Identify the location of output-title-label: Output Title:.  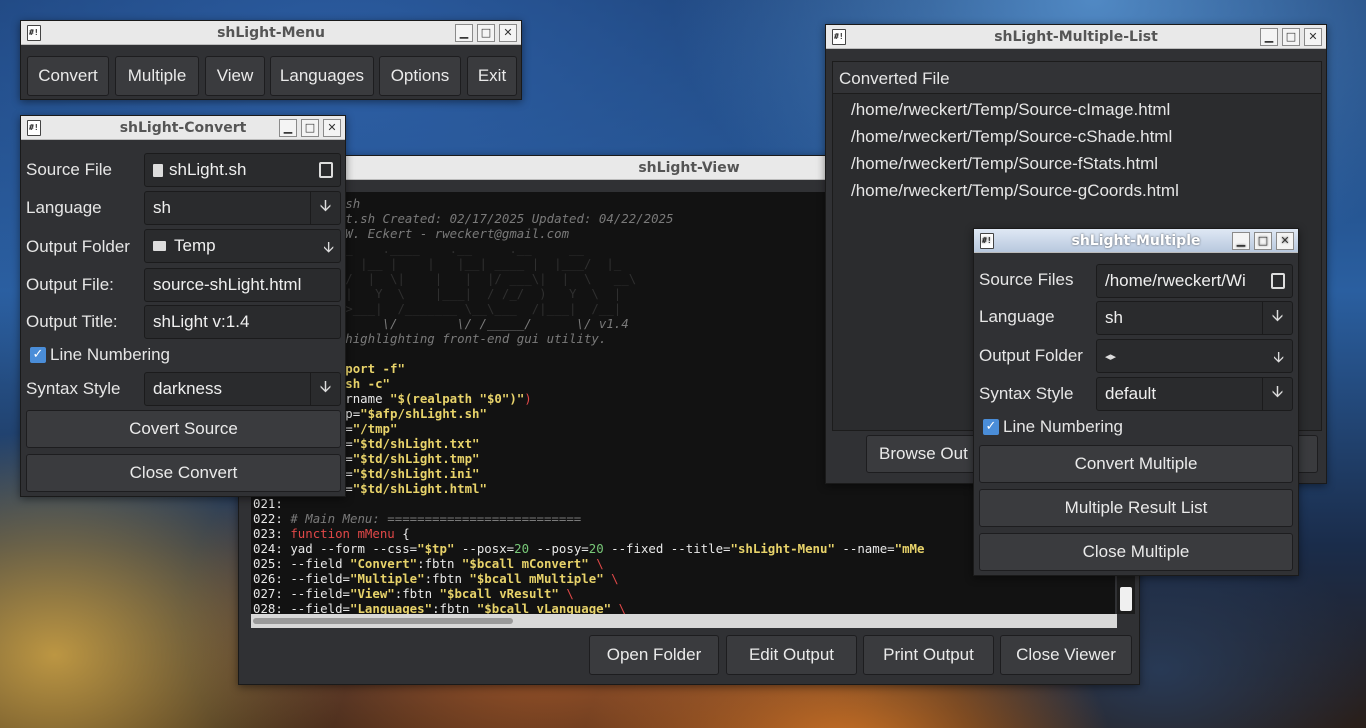
(72, 321).